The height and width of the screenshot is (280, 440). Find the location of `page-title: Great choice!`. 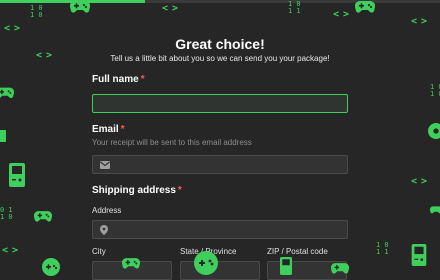

page-title: Great choice! is located at coordinates (220, 44).